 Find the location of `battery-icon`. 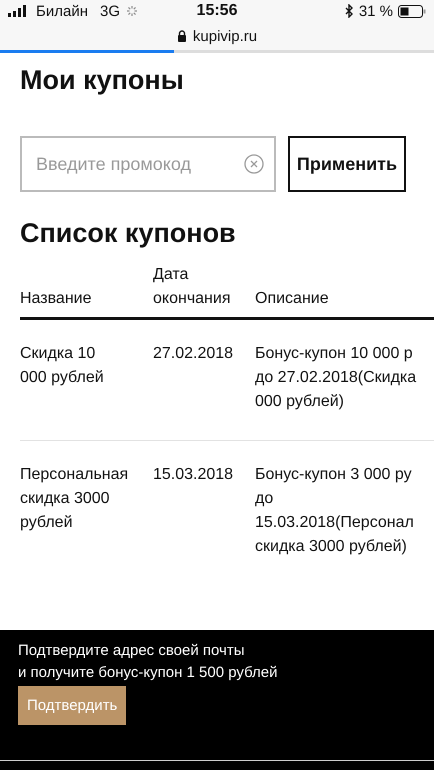

battery-icon is located at coordinates (412, 11).